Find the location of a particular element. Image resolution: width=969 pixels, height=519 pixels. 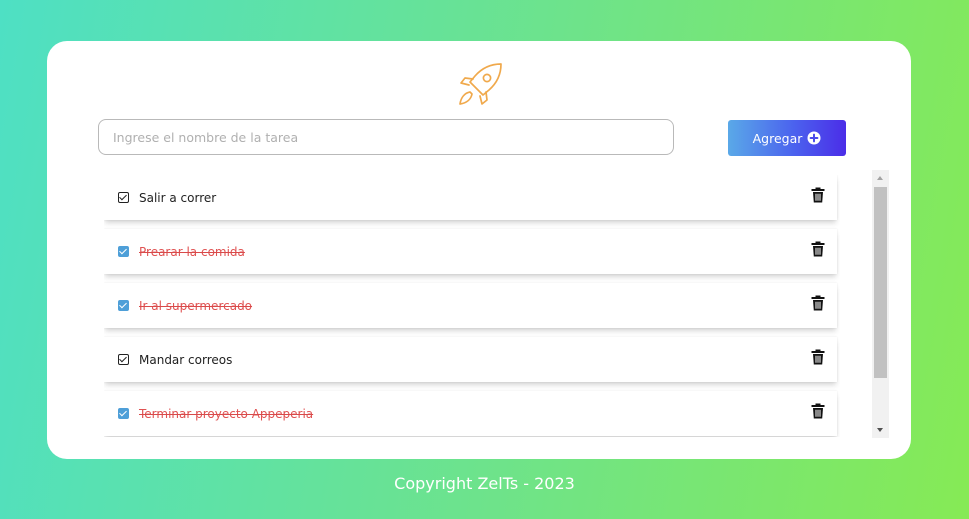

add-button-label: Agregar is located at coordinates (777, 138).